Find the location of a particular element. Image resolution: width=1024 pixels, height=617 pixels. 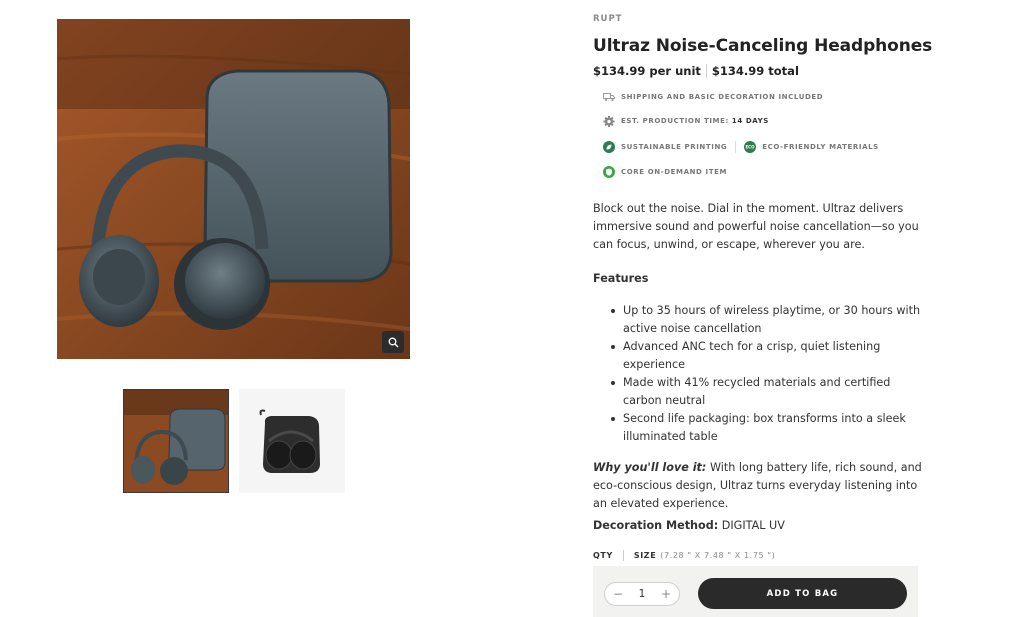

badge-core-label: CORE ON-DEMAND ITEM is located at coordinates (674, 172).